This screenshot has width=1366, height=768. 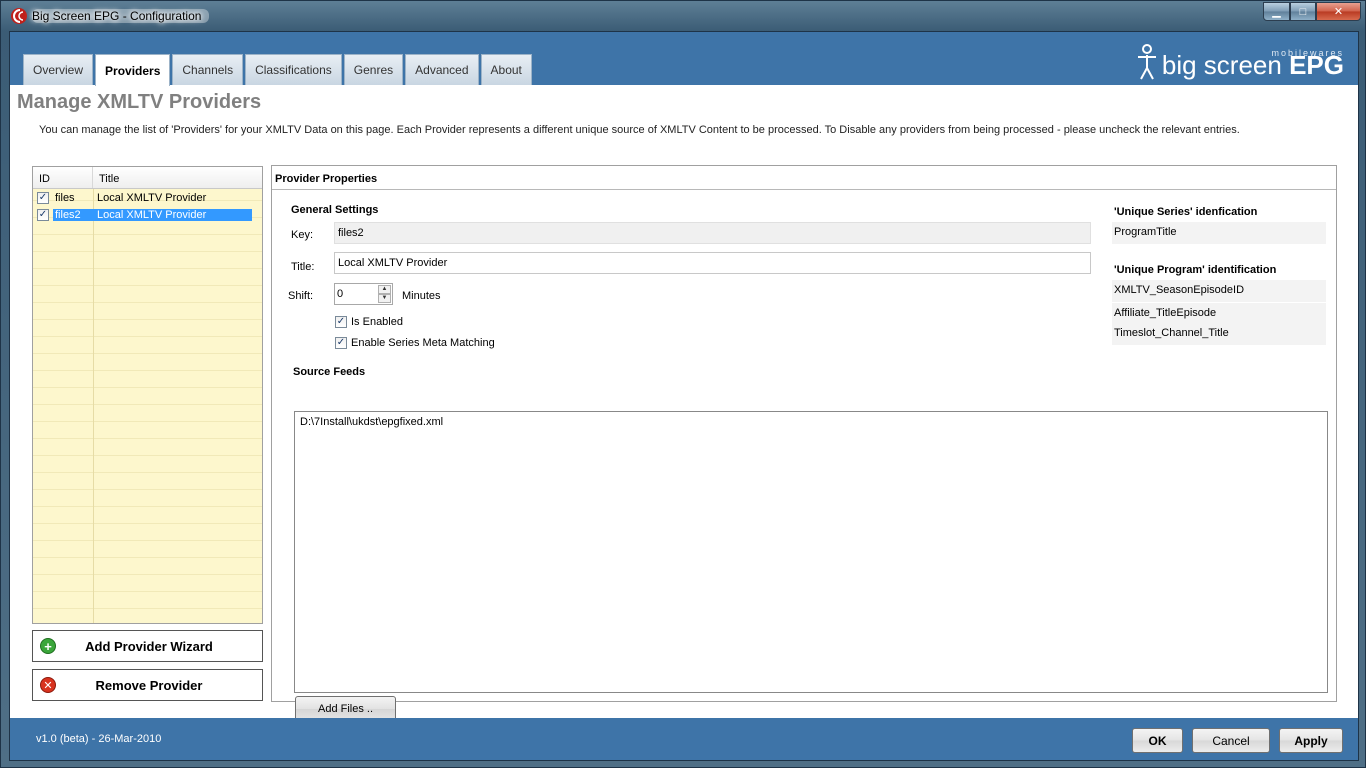 I want to click on is-enabled-checkbox: ✓, so click(x=341, y=322).